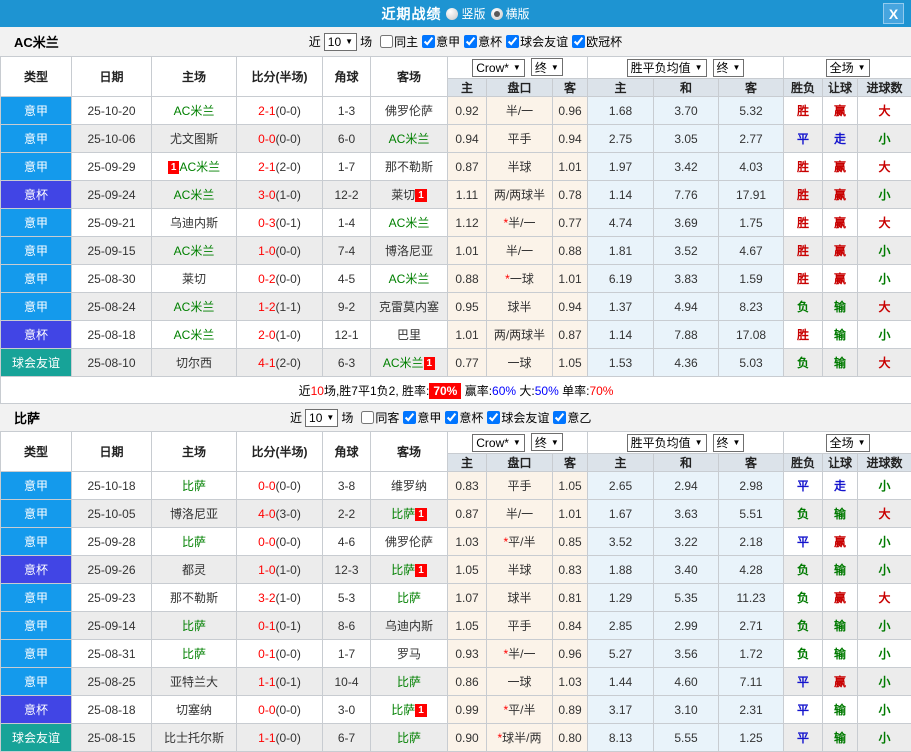  Describe the element at coordinates (686, 222) in the screenshot. I see `avg-draw-cell: 3.69` at that location.